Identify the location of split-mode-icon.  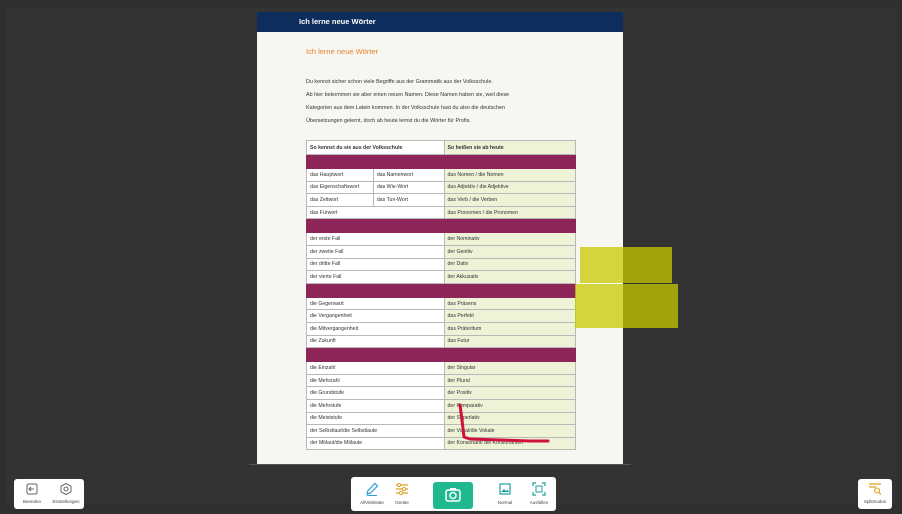
(875, 489).